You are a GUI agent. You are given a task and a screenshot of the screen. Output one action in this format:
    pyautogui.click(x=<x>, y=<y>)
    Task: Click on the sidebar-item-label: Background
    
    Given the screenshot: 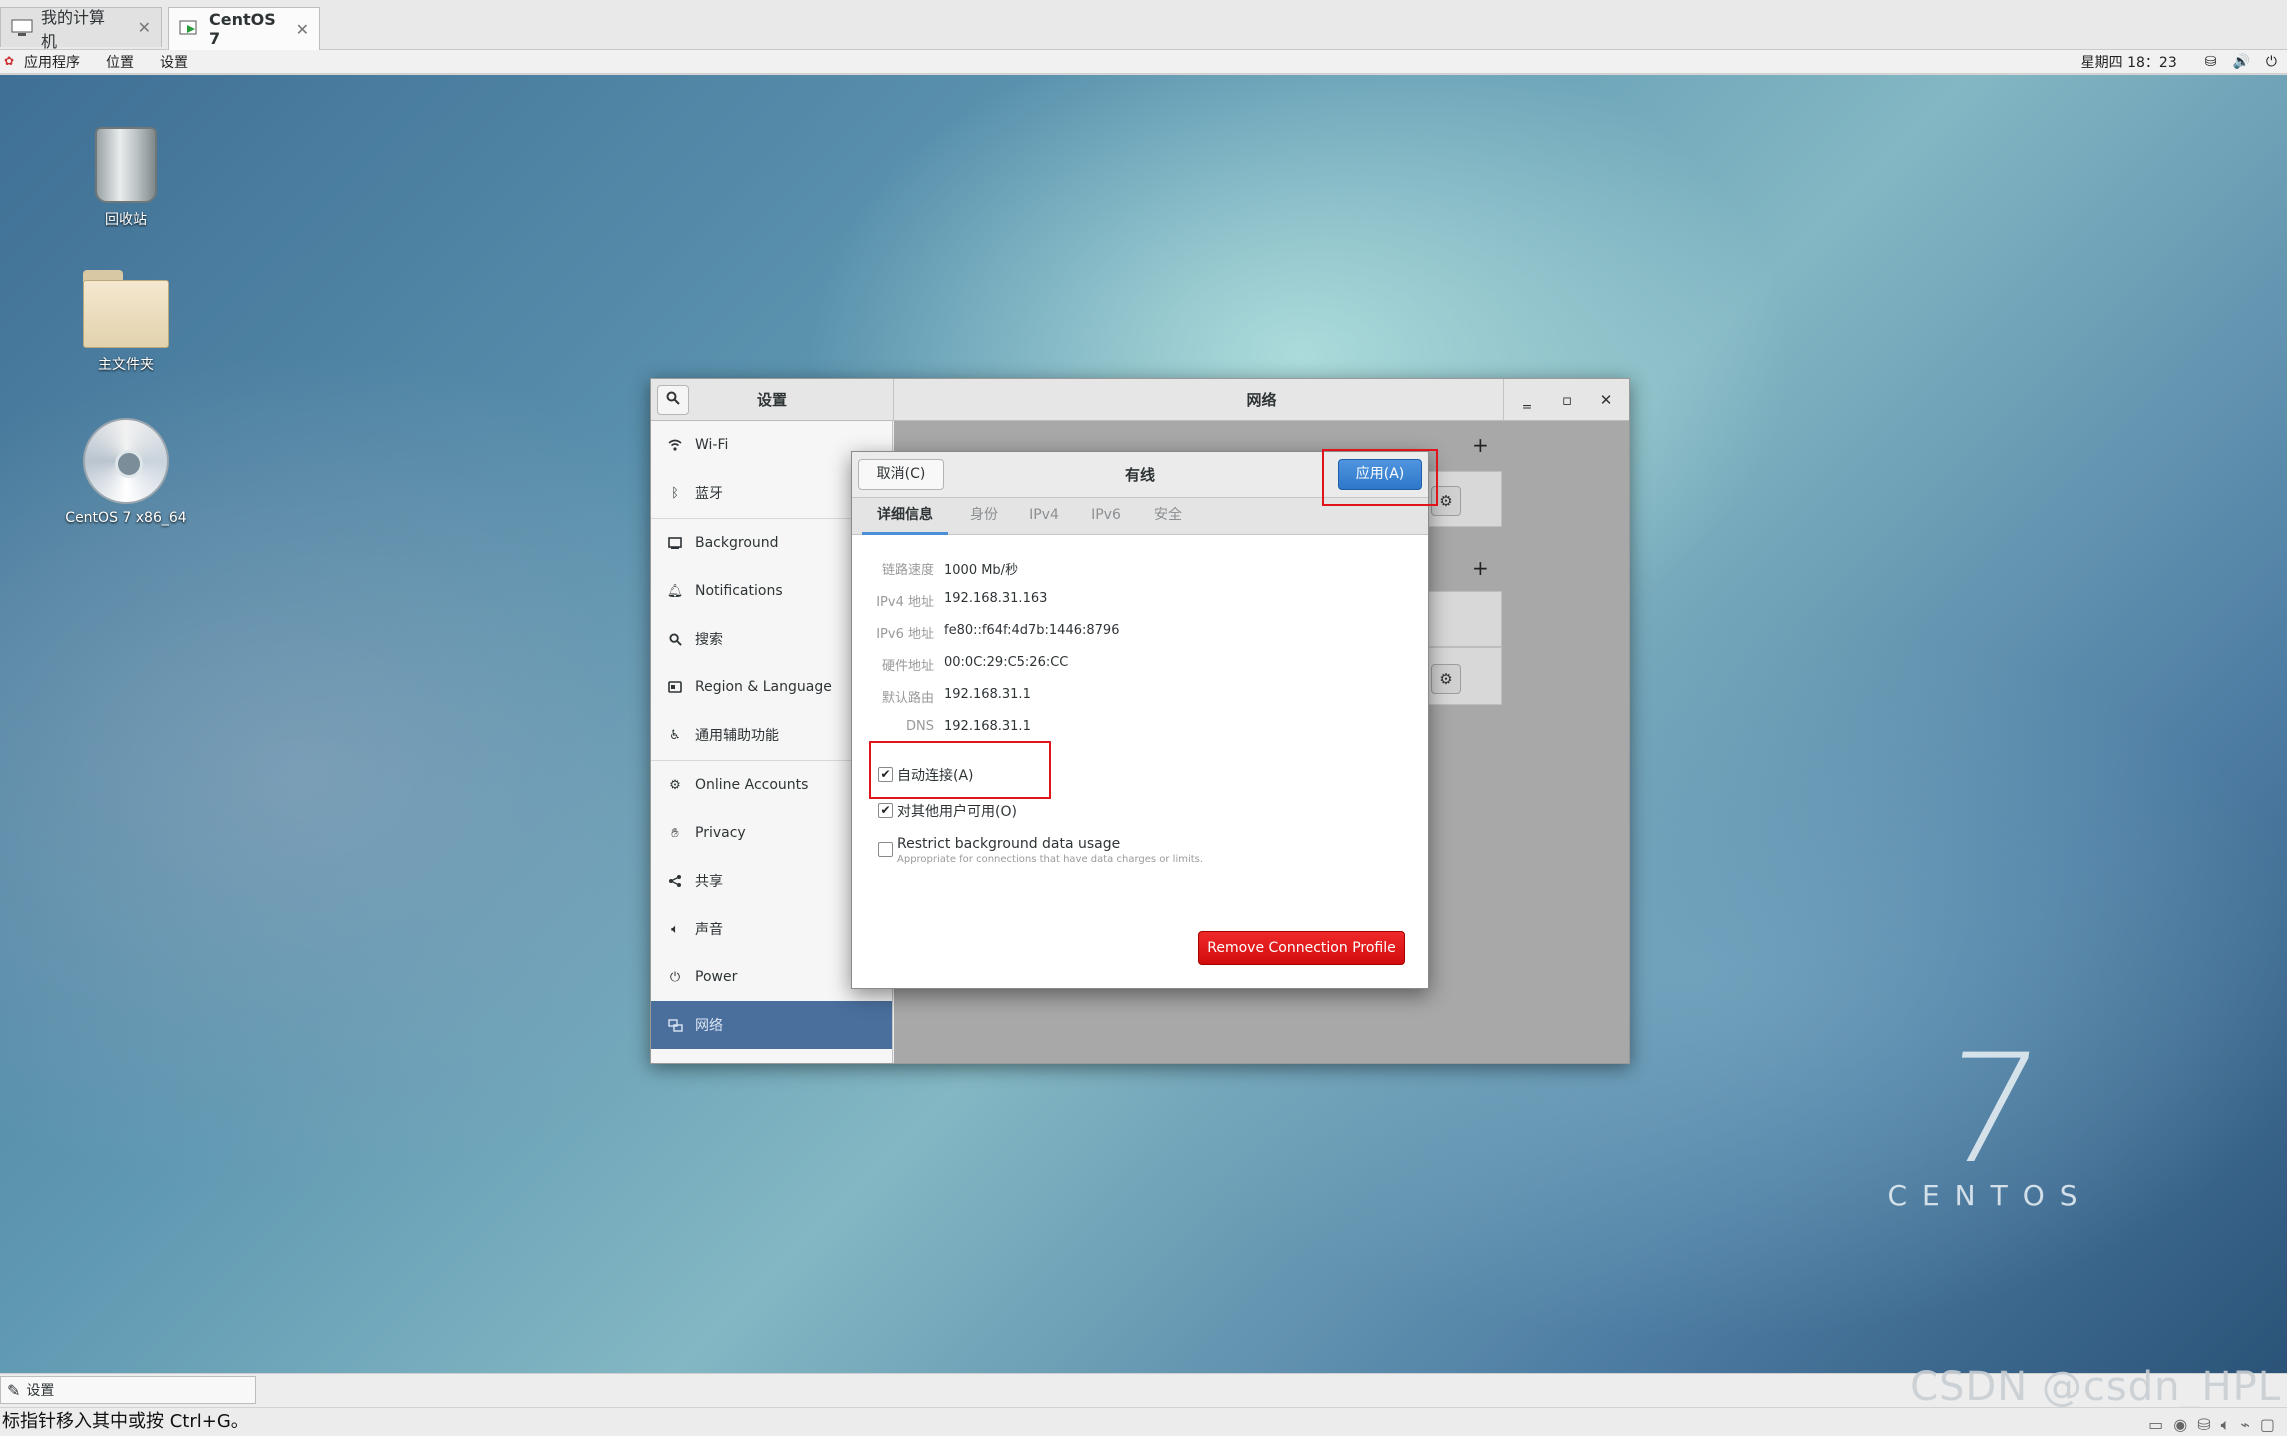 What is the action you would take?
    pyautogui.click(x=737, y=543)
    